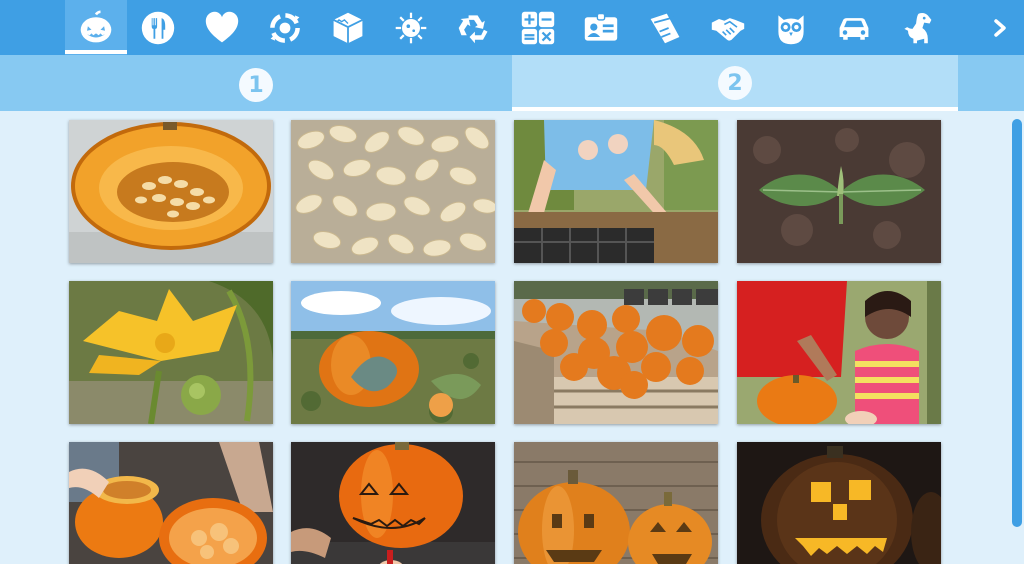 This screenshot has height=564, width=1024. I want to click on handshake-icon, so click(728, 29).